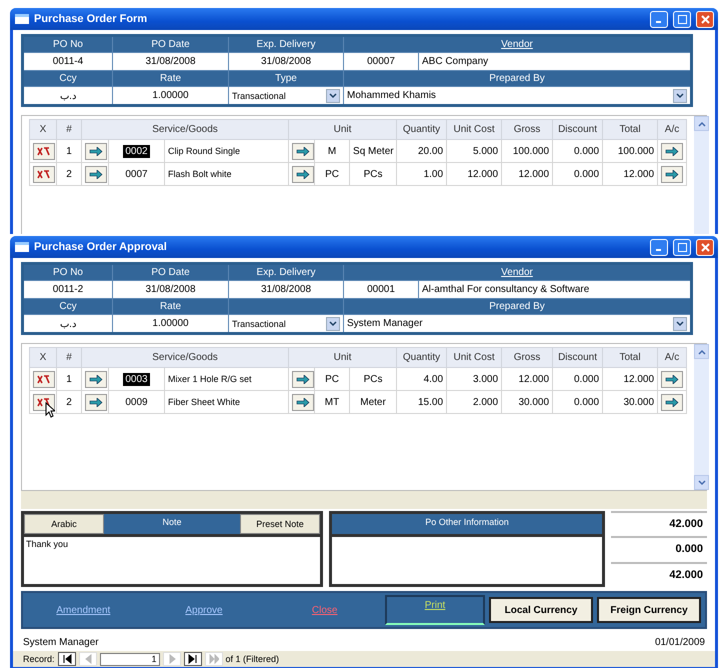  Describe the element at coordinates (435, 610) in the screenshot. I see `print-link: Print` at that location.